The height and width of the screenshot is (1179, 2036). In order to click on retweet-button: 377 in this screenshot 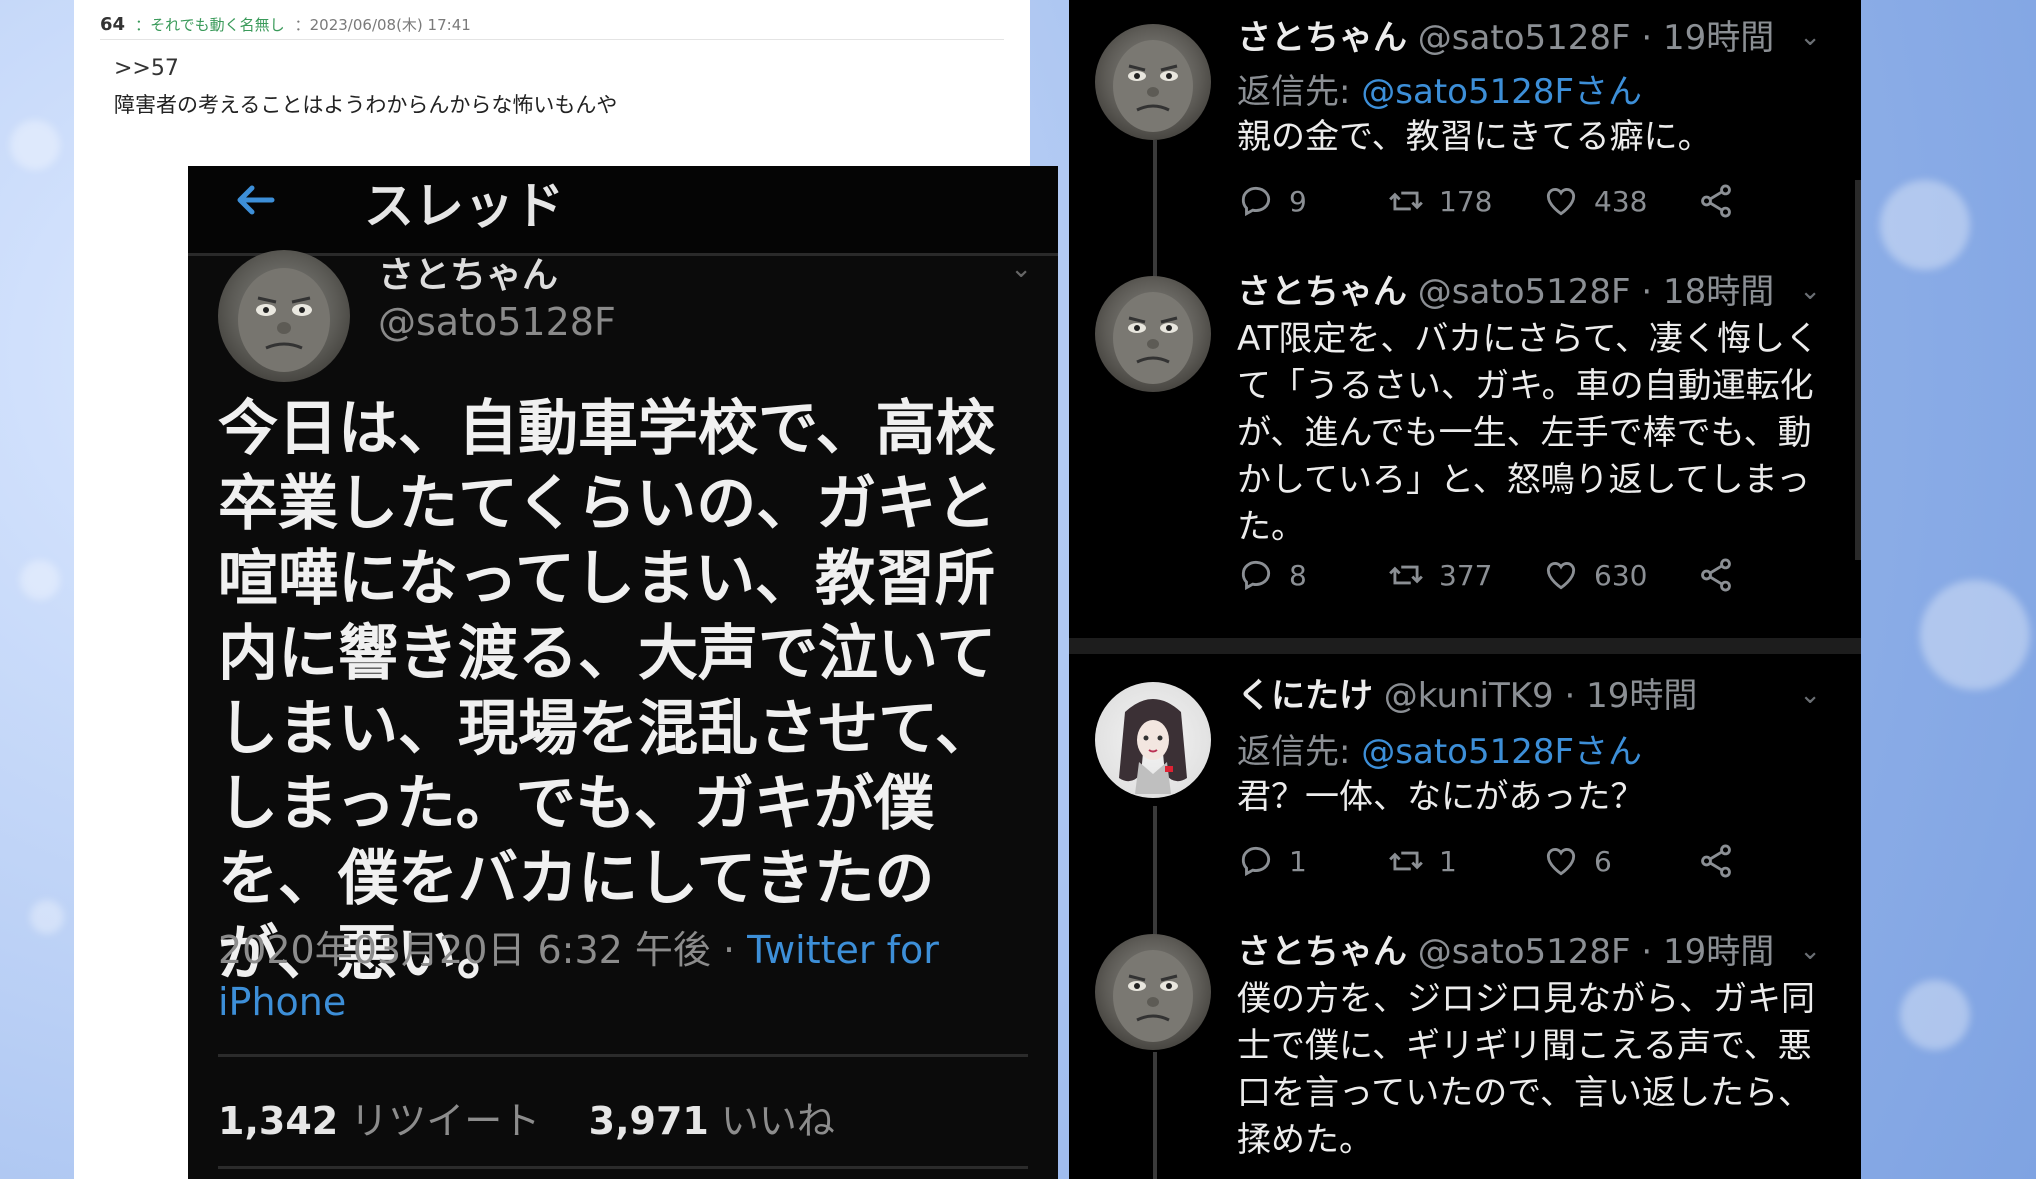, I will do `click(1464, 575)`.